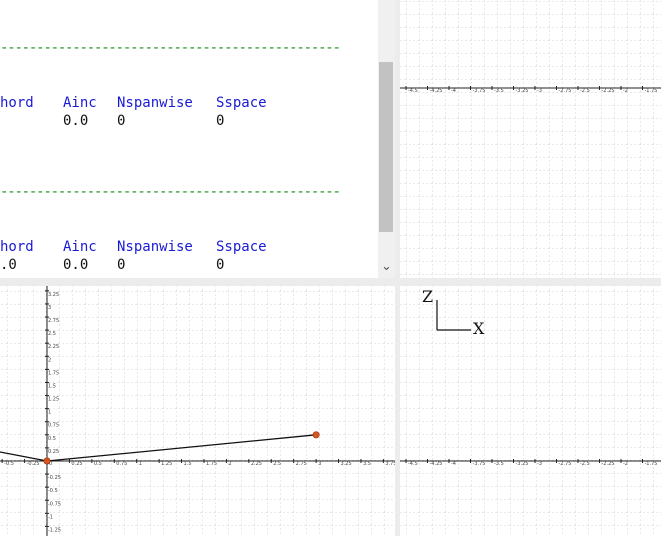 The image size is (661, 536). I want to click on y-tick-label: 1, so click(49, 413).